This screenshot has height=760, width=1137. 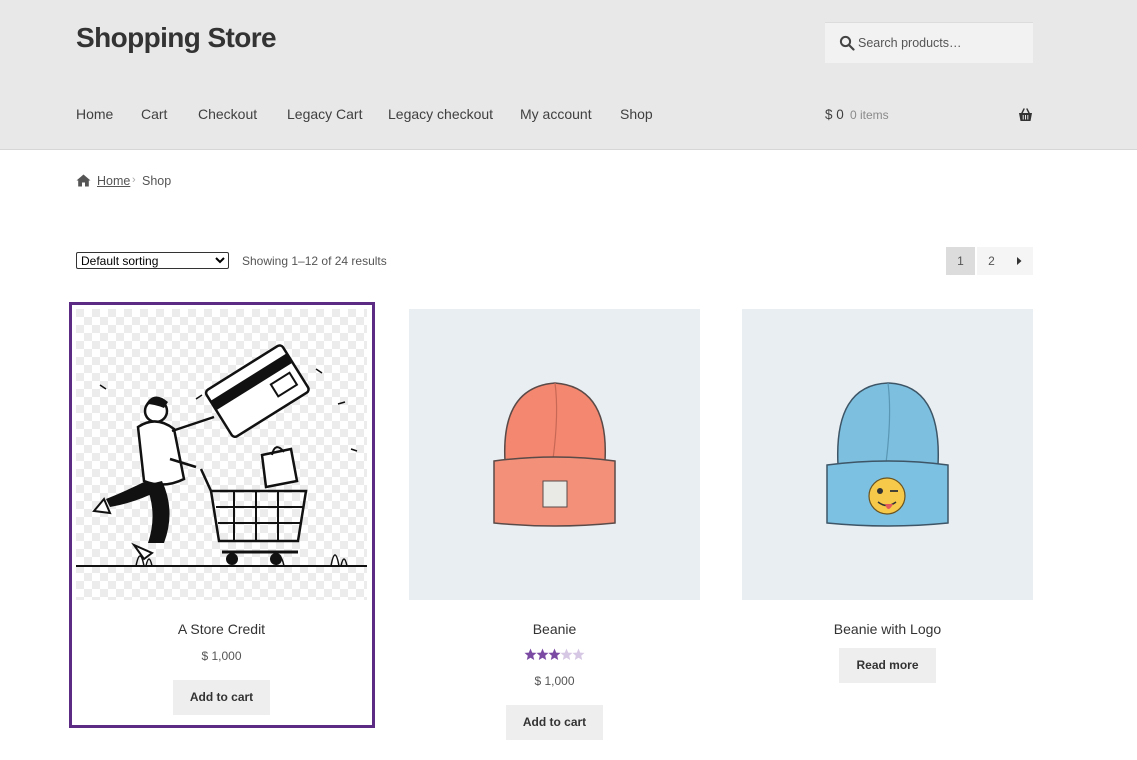 I want to click on cart-amount: $ 0, so click(x=834, y=114).